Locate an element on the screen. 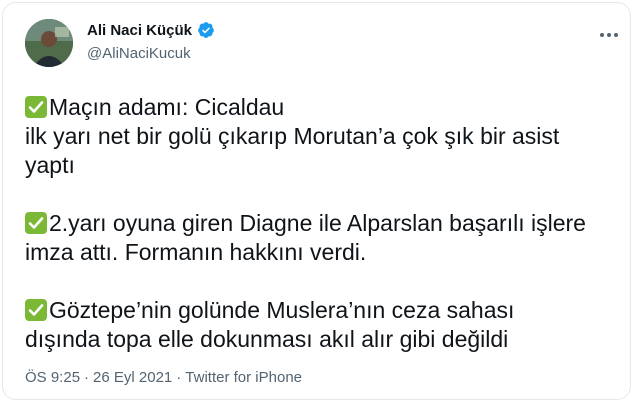 The image size is (635, 403). avatar-photo is located at coordinates (49, 43).